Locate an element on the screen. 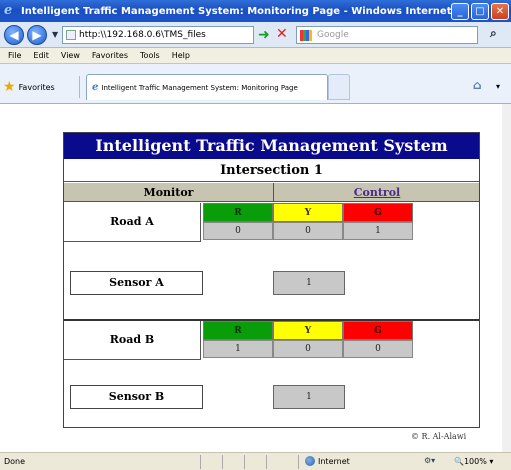  road-a-yellow-header: Y is located at coordinates (308, 212).